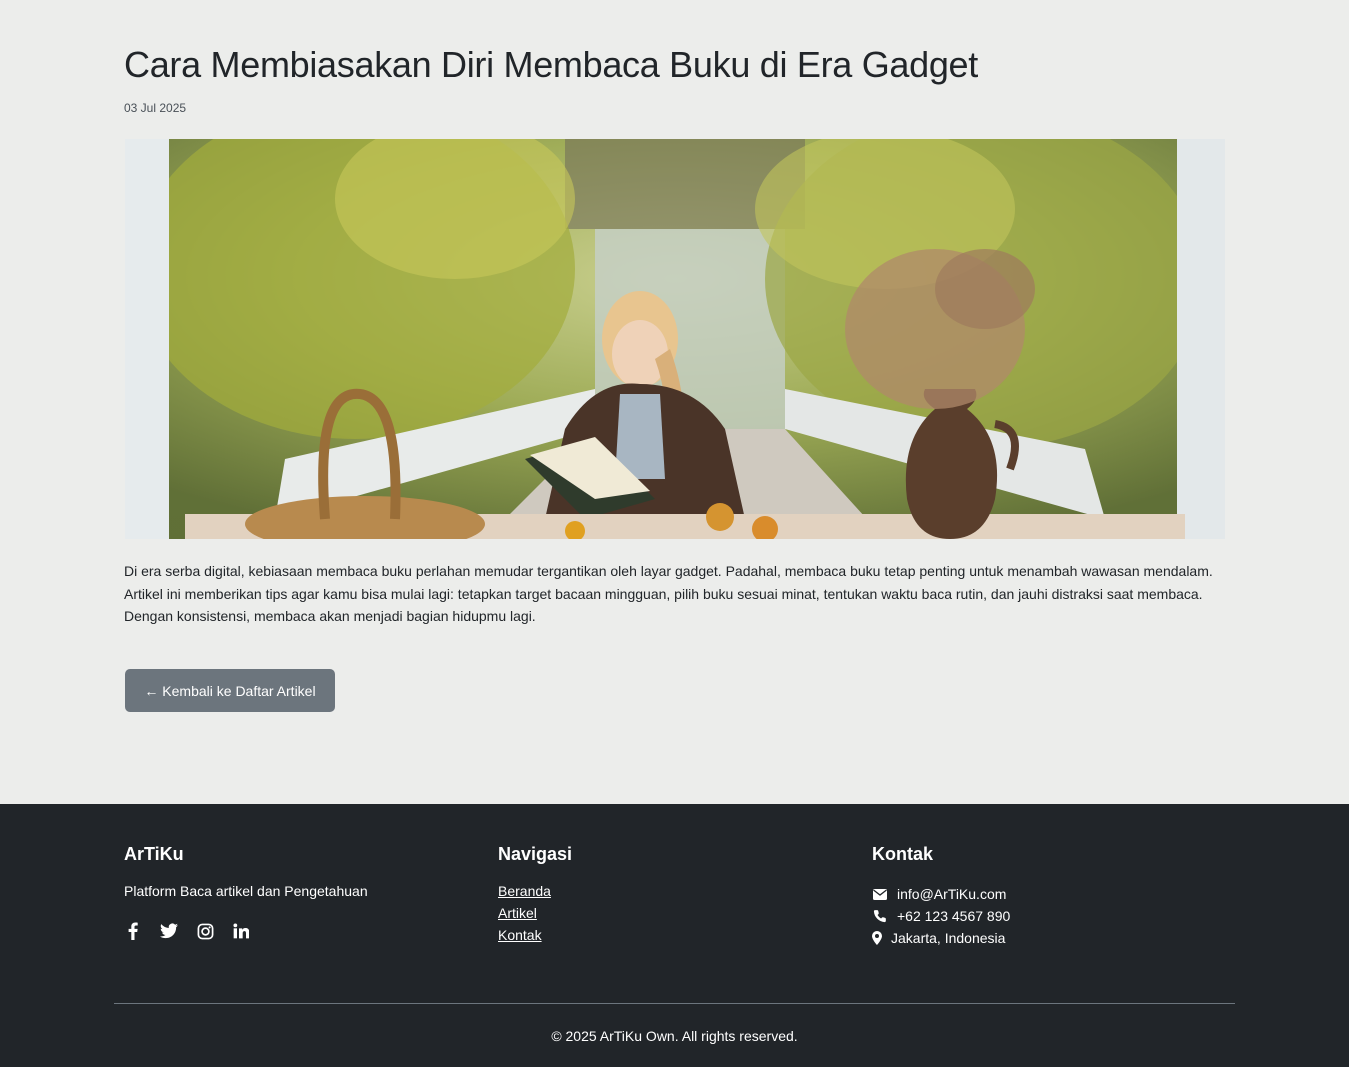  I want to click on footer-tagline: Platform Baca artikel dan Pengetahuan, so click(246, 891).